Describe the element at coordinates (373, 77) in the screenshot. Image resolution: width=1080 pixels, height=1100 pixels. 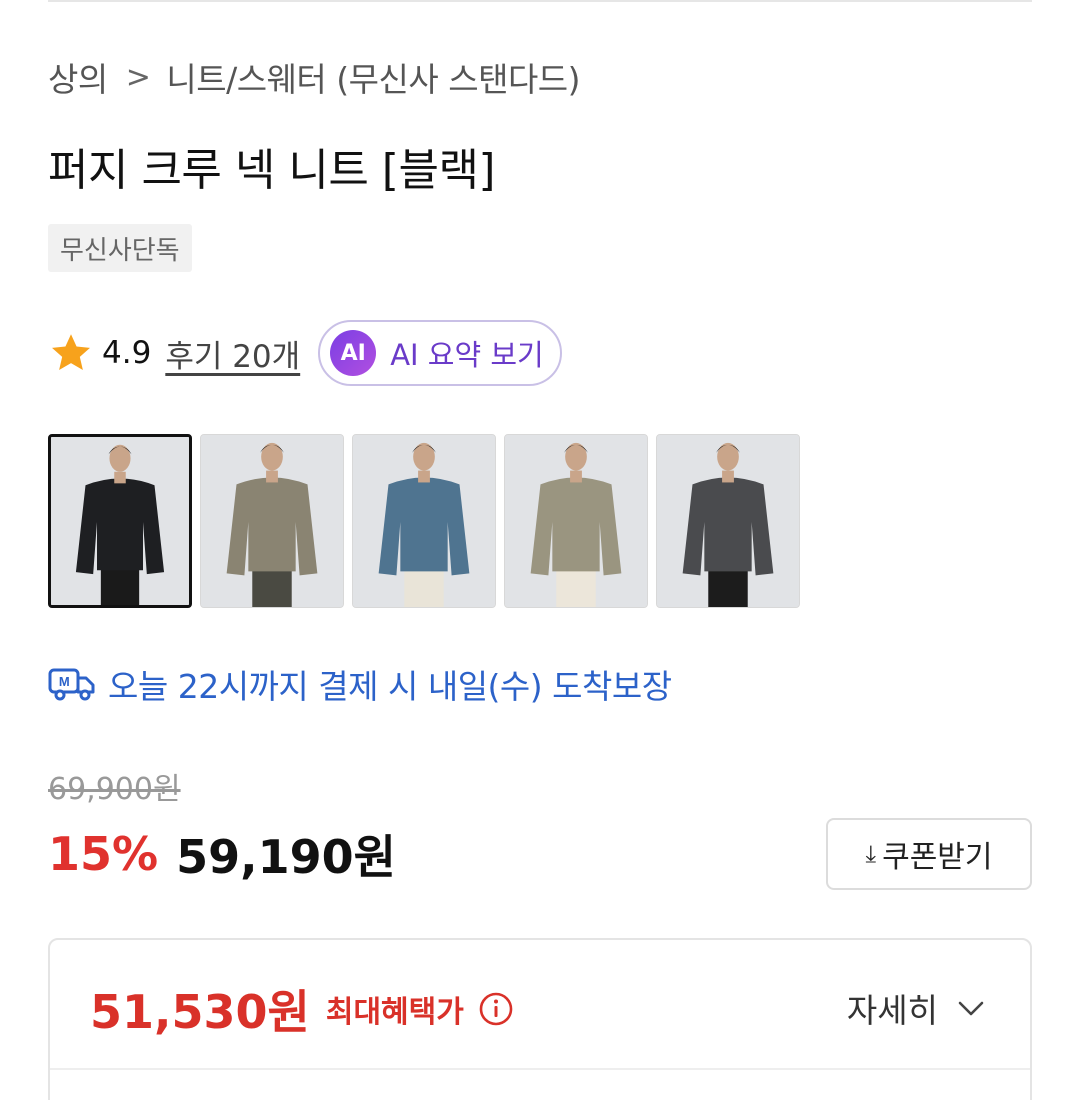
I see `breadcrumb-subcategory: 니트/스웨터 (무신사 스탠다드)` at that location.